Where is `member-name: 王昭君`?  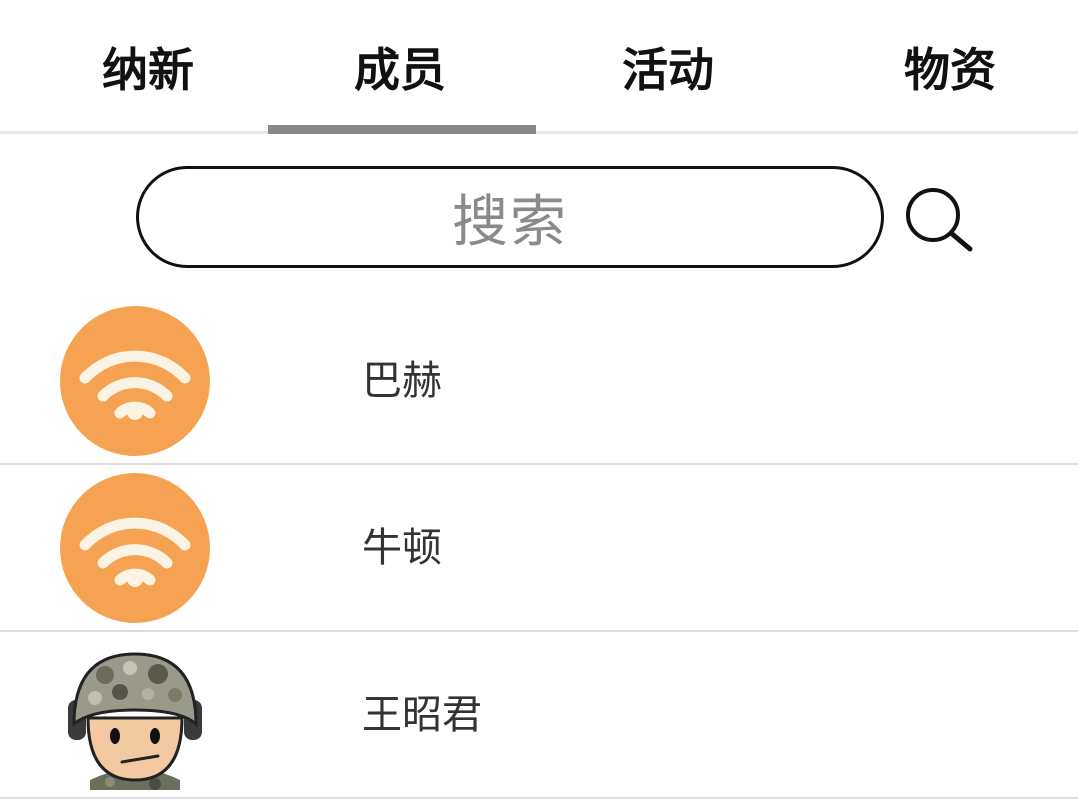 member-name: 王昭君 is located at coordinates (422, 715).